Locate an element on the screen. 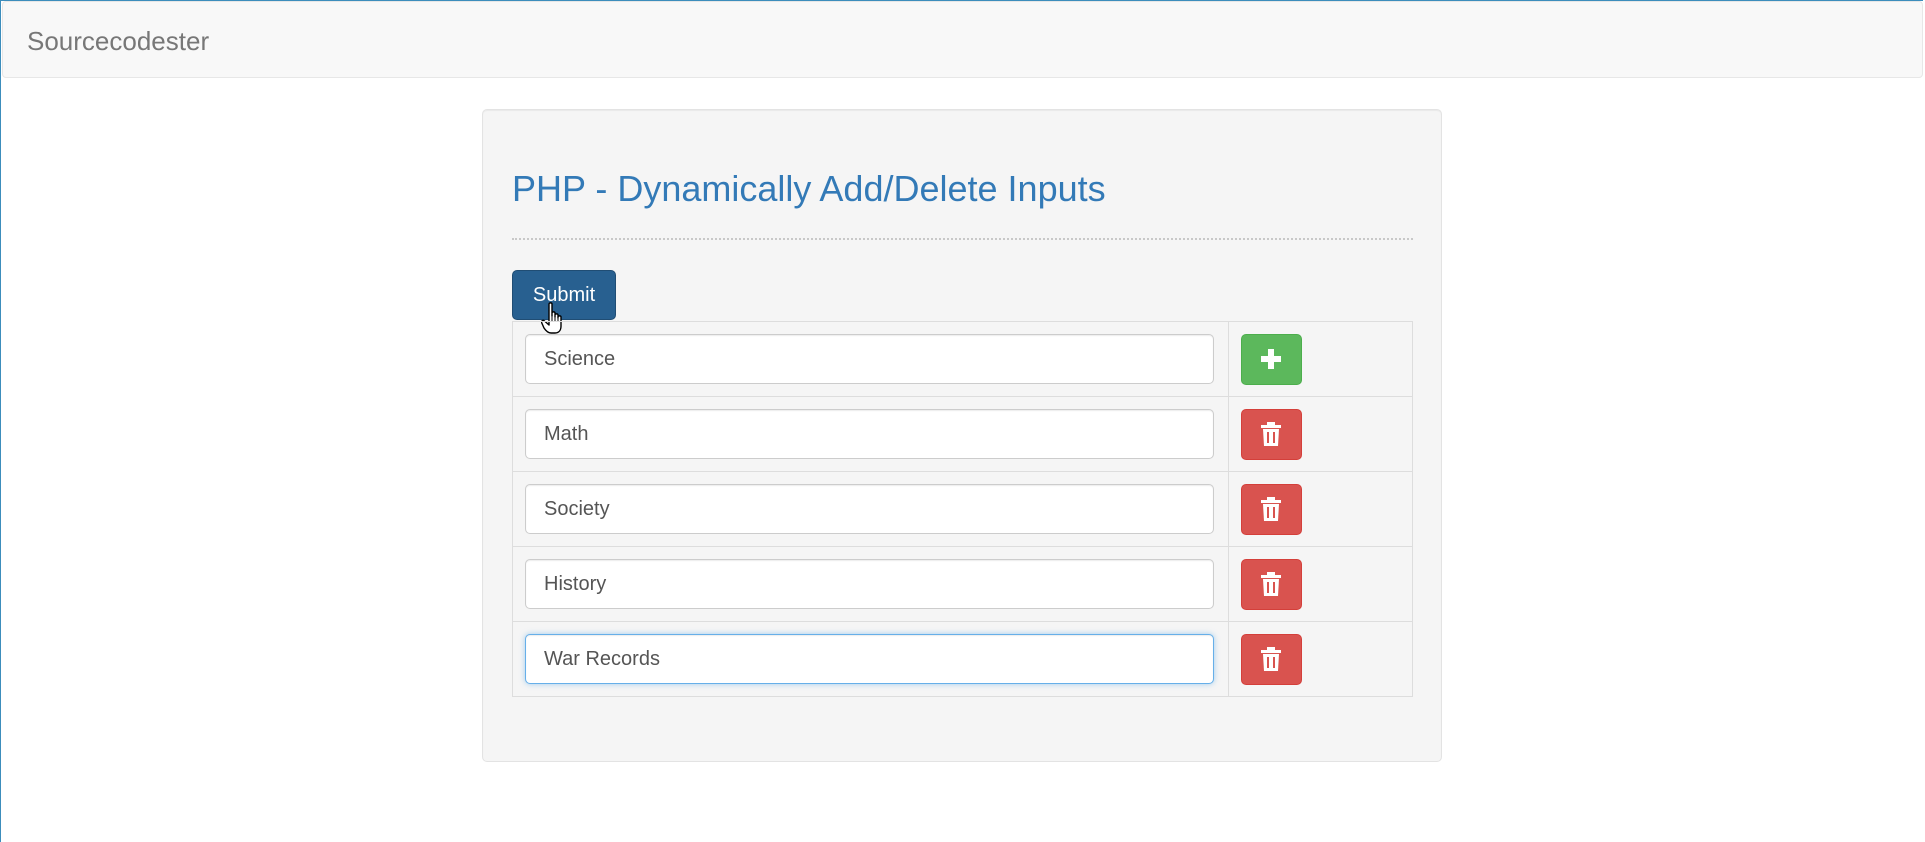  add-row-button is located at coordinates (1271, 359).